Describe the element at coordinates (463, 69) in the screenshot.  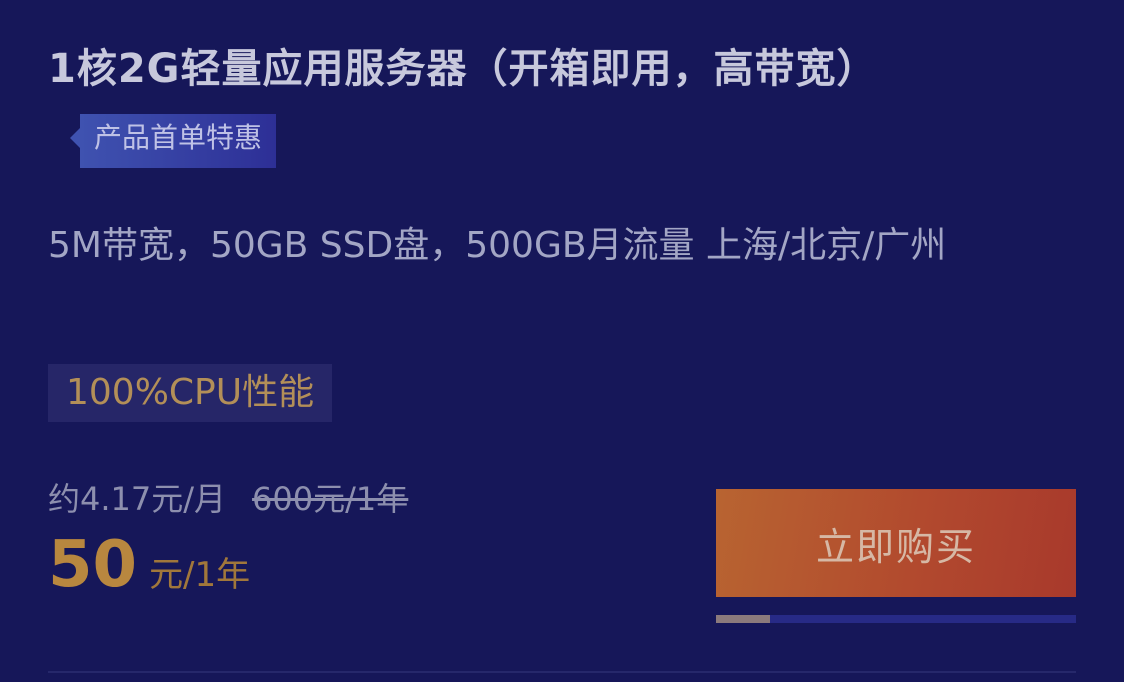
I see `product-title: 1核2G轻量应用服务器（开箱即用，高带宽）` at that location.